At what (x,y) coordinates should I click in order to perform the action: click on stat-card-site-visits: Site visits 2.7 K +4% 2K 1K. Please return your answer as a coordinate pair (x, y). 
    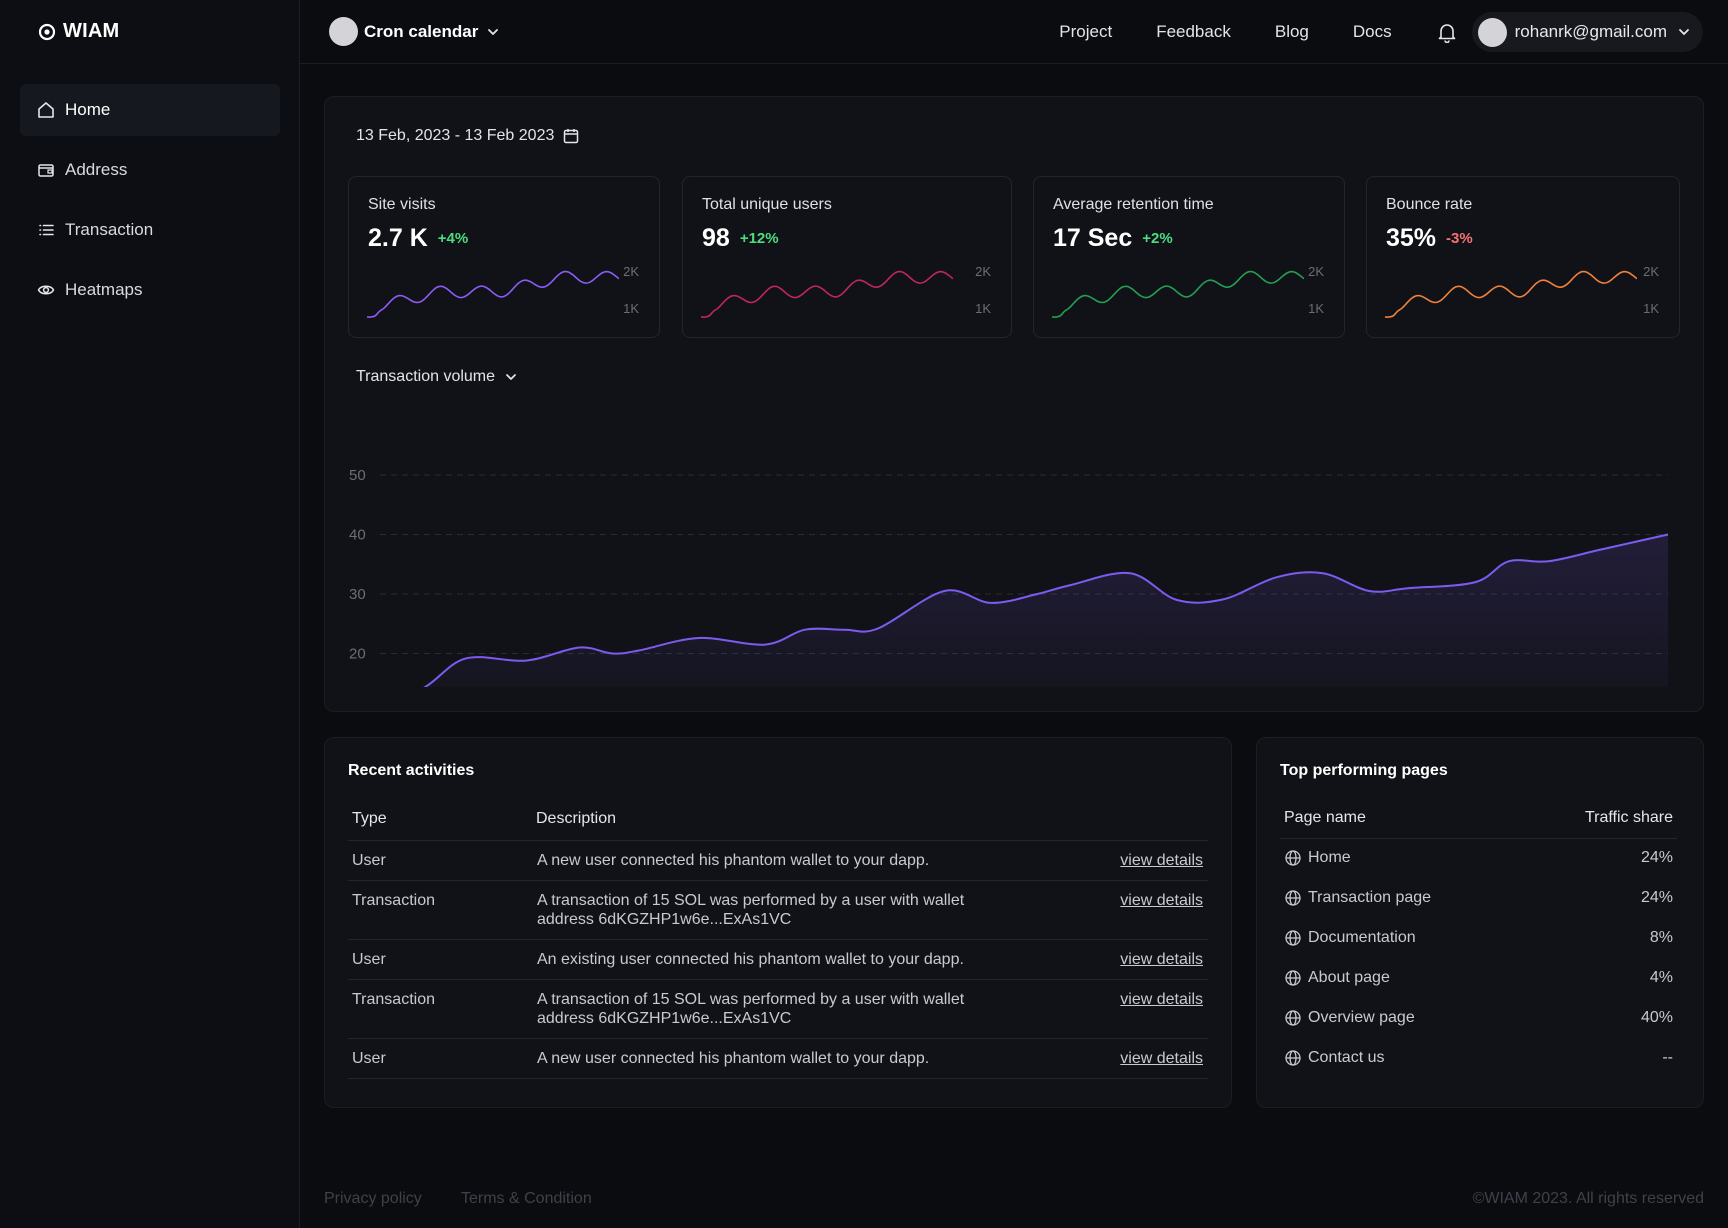
    Looking at the image, I should click on (504, 257).